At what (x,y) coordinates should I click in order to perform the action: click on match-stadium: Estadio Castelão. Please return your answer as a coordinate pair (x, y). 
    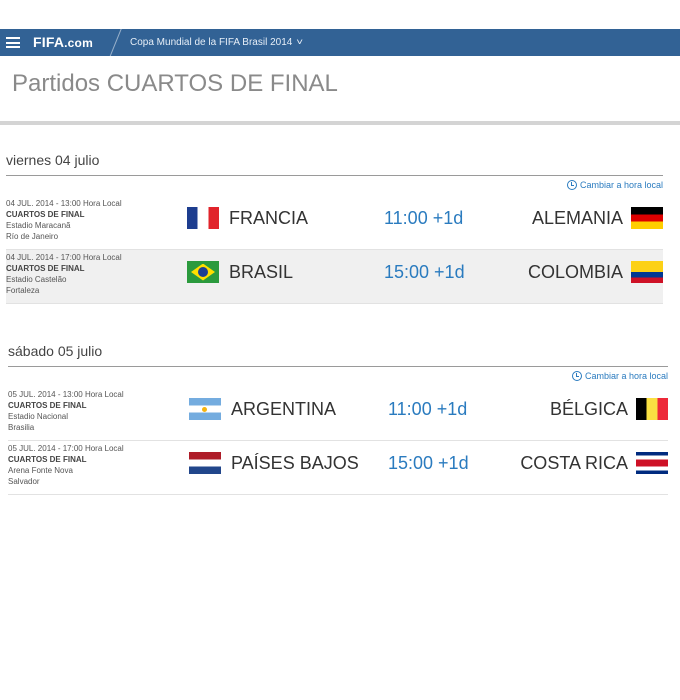
    Looking at the image, I should click on (36, 279).